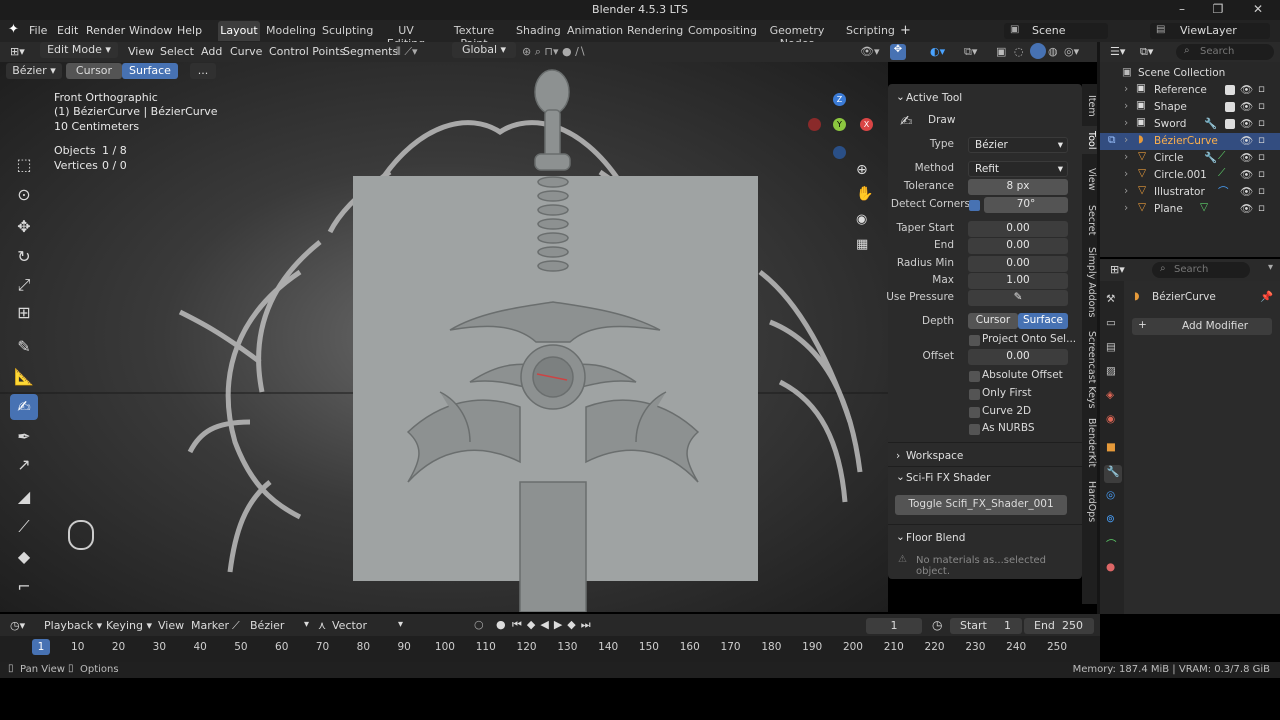 This screenshot has width=1280, height=720. Describe the element at coordinates (1190, 90) in the screenshot. I see `outliner-item-reference: › ▣ Reference 👁 ▫` at that location.